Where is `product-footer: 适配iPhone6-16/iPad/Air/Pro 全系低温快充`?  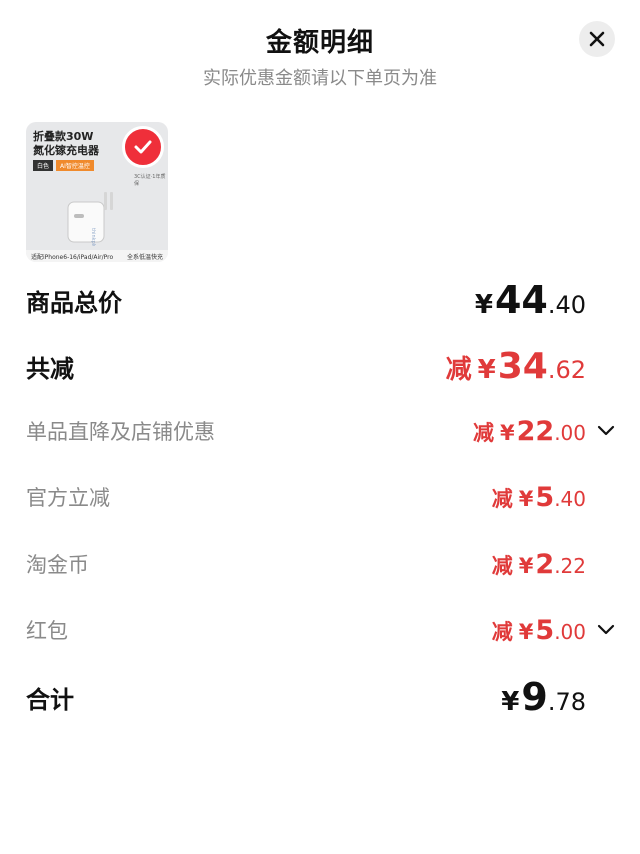 product-footer: 适配iPhone6-16/iPad/Air/Pro 全系低温快充 is located at coordinates (97, 256).